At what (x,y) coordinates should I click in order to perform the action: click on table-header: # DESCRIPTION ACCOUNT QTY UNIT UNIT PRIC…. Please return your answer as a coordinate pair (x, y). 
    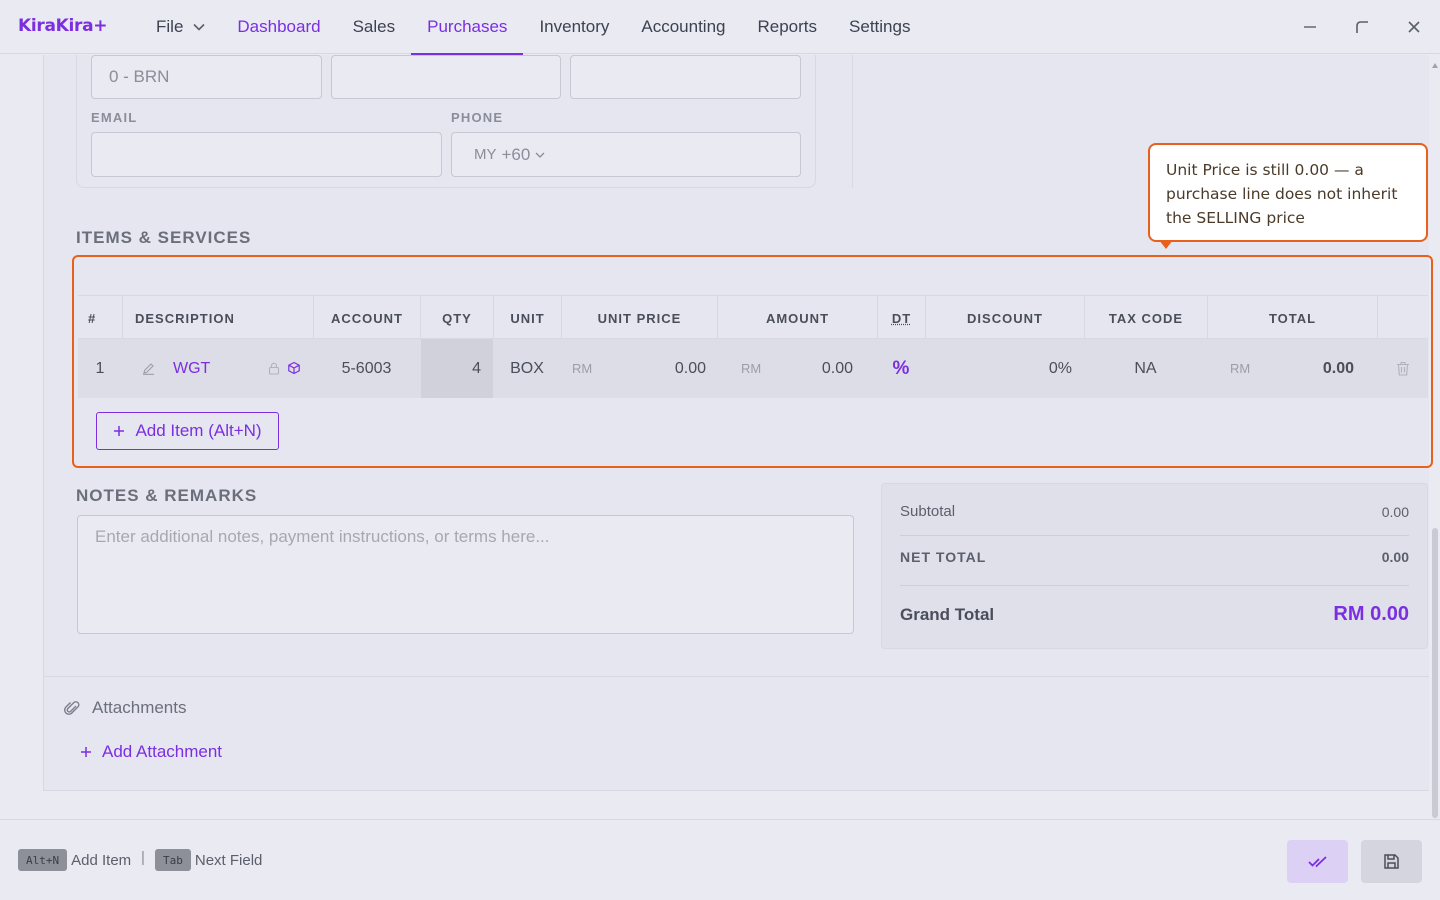
    Looking at the image, I should click on (753, 317).